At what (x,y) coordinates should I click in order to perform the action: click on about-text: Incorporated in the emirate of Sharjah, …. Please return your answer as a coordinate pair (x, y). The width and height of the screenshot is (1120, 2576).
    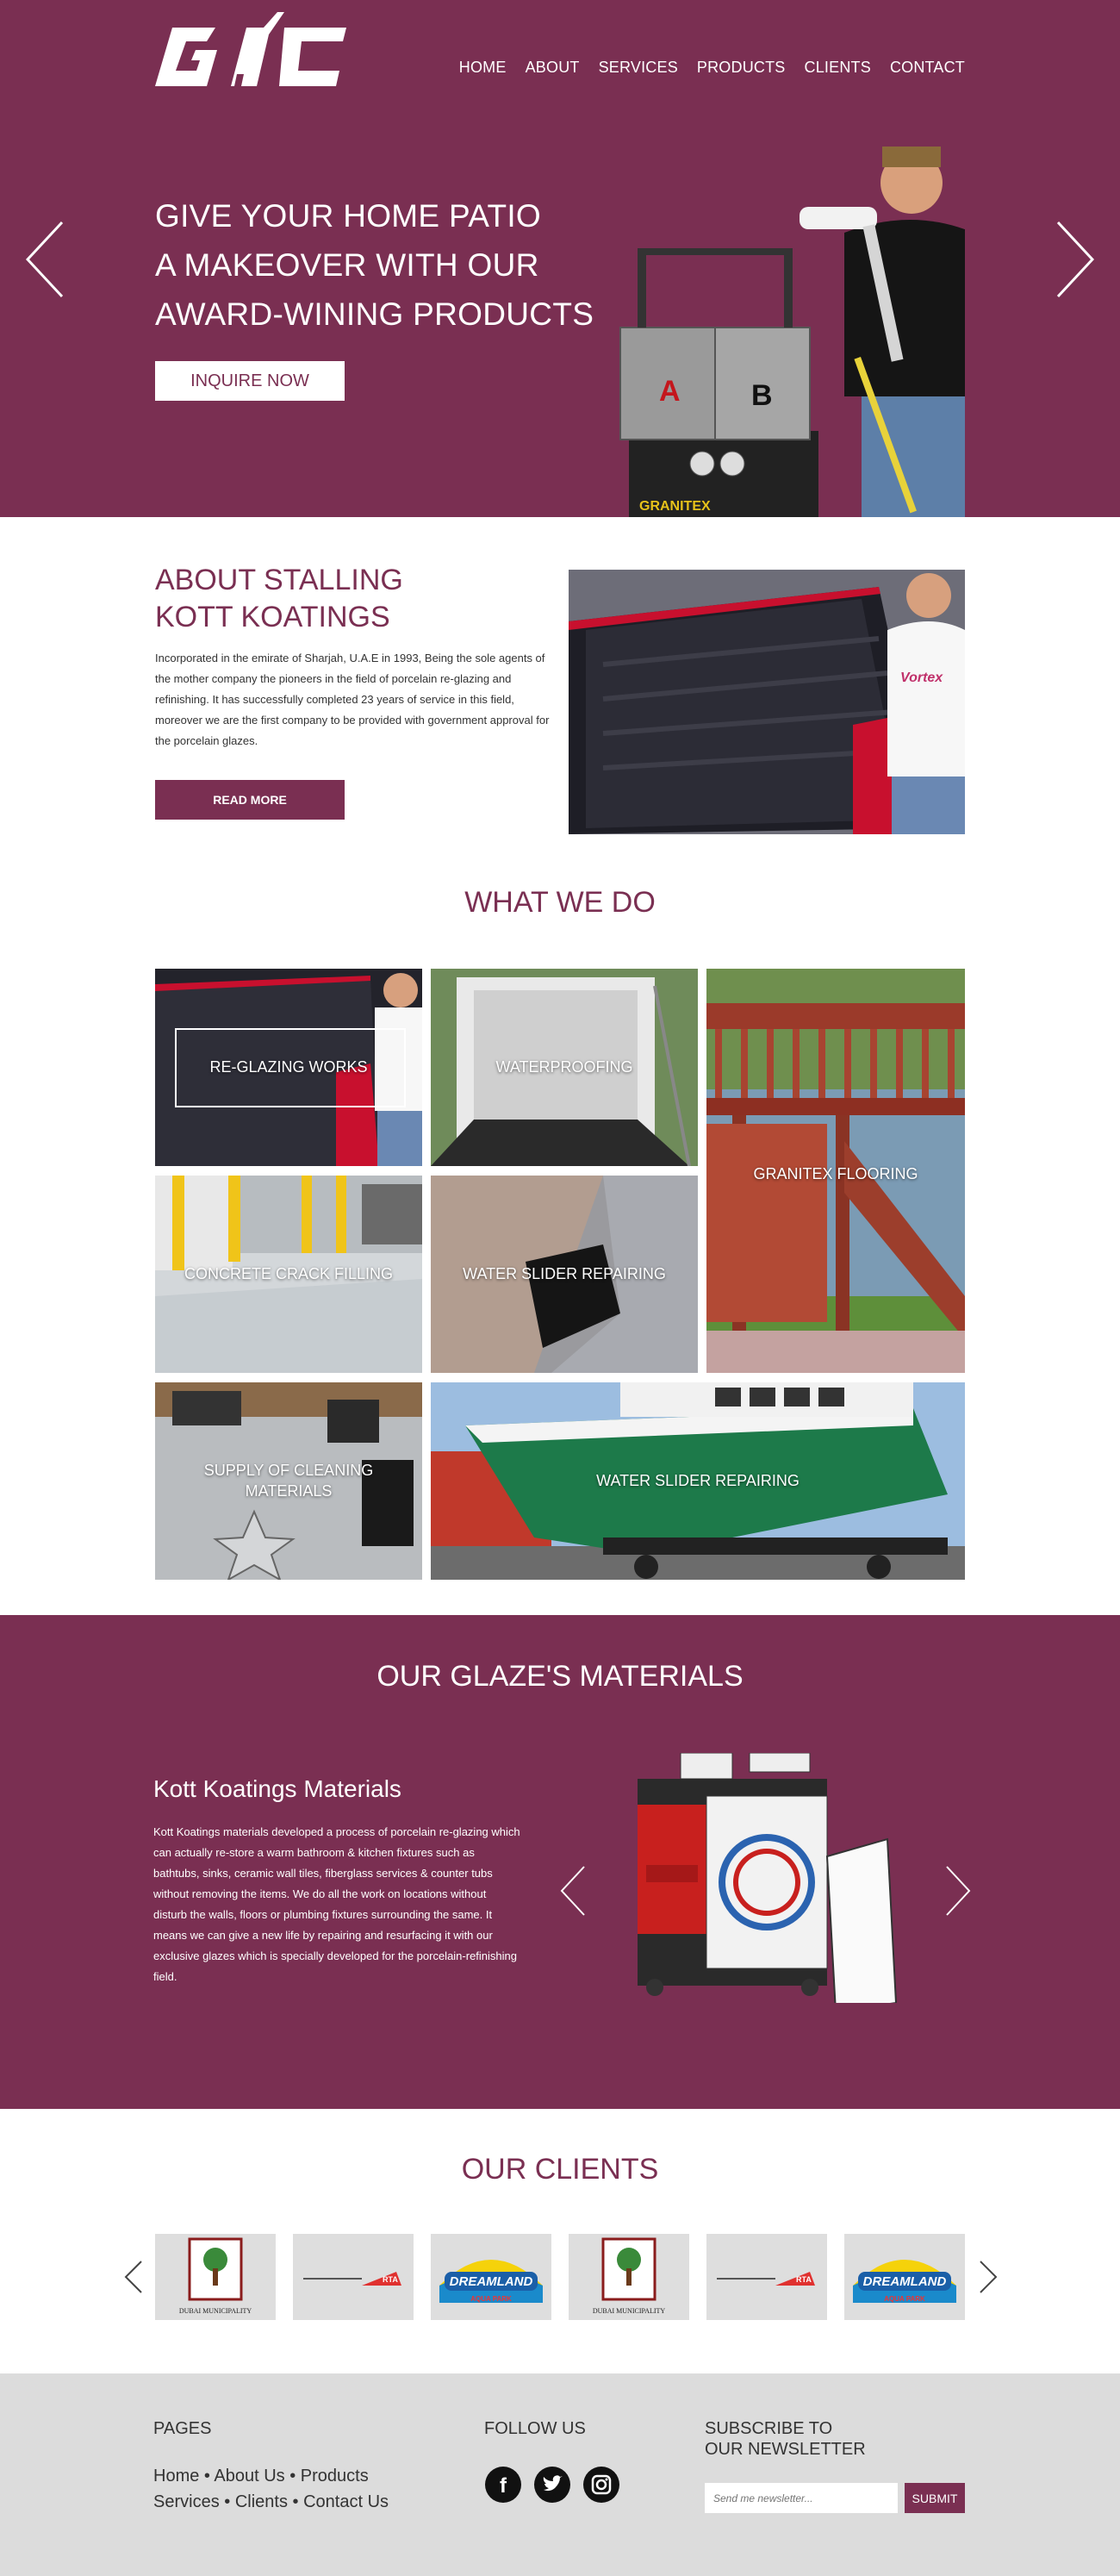
    Looking at the image, I should click on (352, 699).